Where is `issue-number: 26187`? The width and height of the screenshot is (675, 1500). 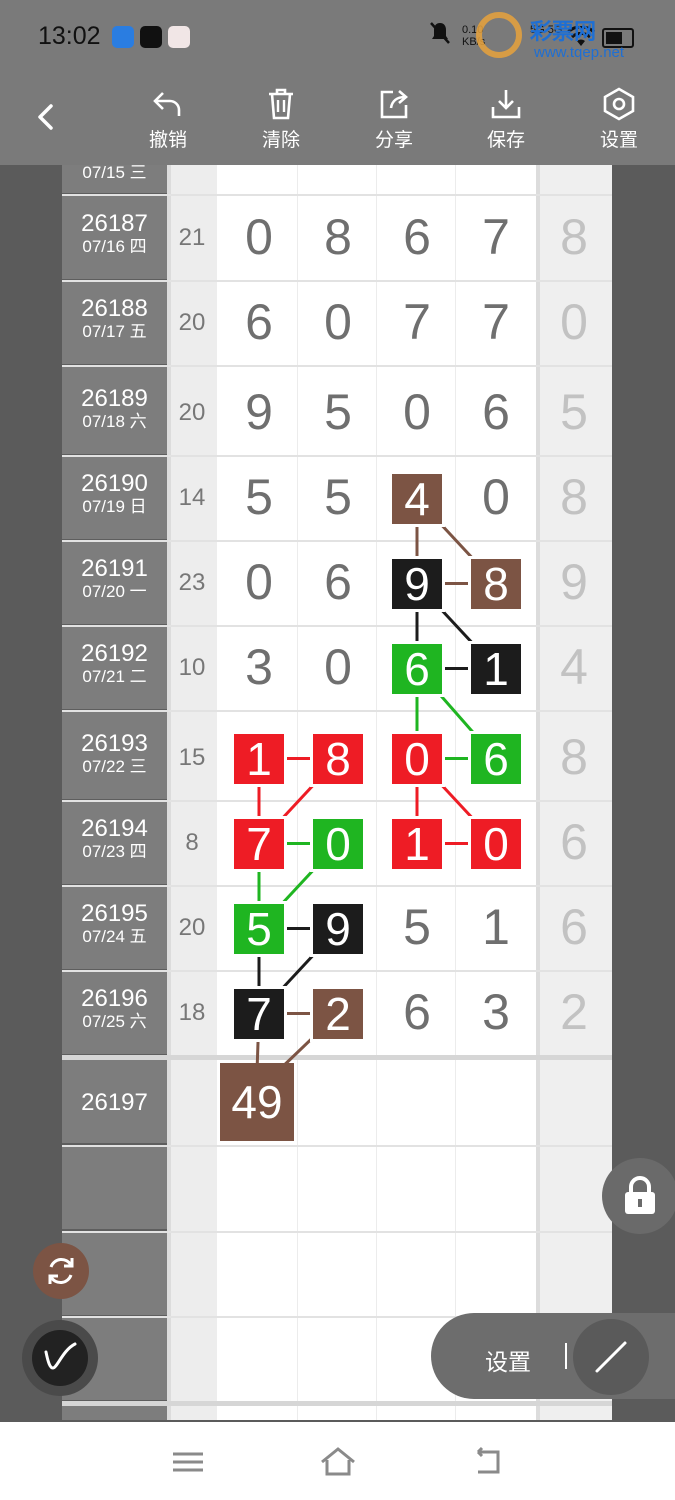 issue-number: 26187 is located at coordinates (114, 223).